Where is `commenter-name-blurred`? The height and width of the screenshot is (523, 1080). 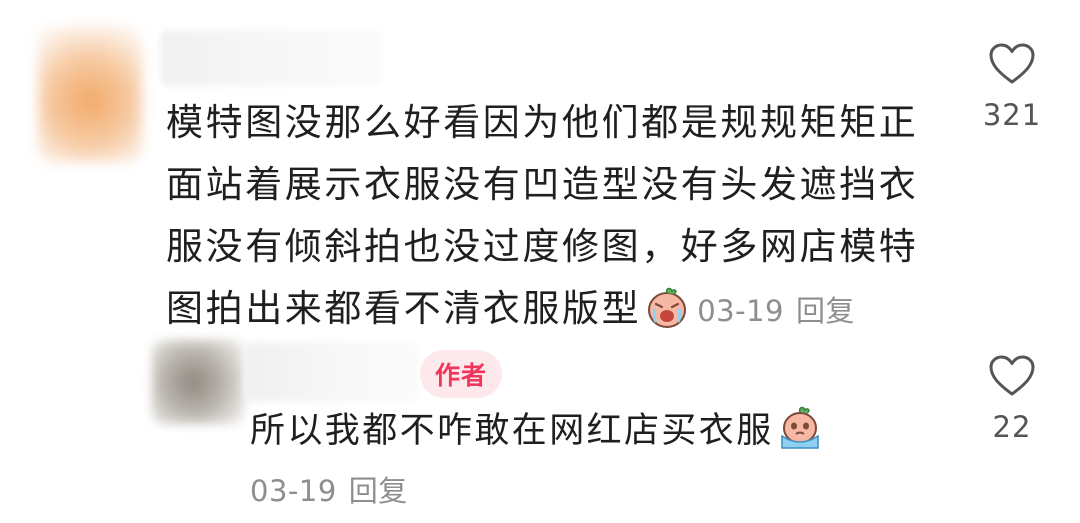 commenter-name-blurred is located at coordinates (271, 58).